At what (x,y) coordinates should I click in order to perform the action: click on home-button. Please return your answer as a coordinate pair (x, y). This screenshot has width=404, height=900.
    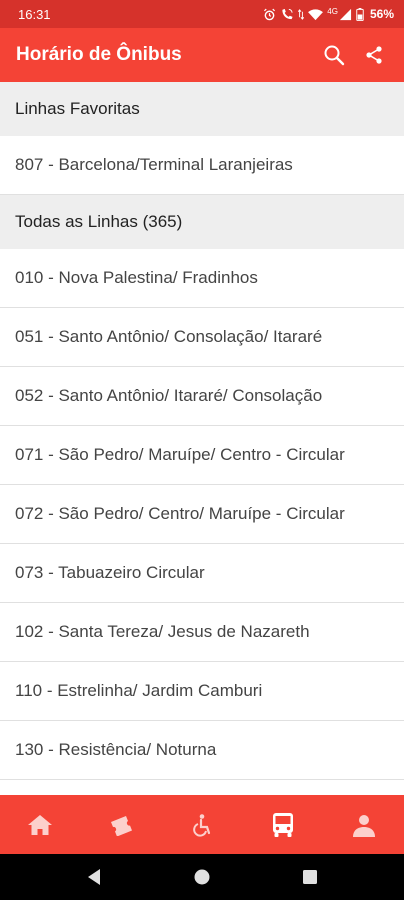
    Looking at the image, I should click on (202, 877).